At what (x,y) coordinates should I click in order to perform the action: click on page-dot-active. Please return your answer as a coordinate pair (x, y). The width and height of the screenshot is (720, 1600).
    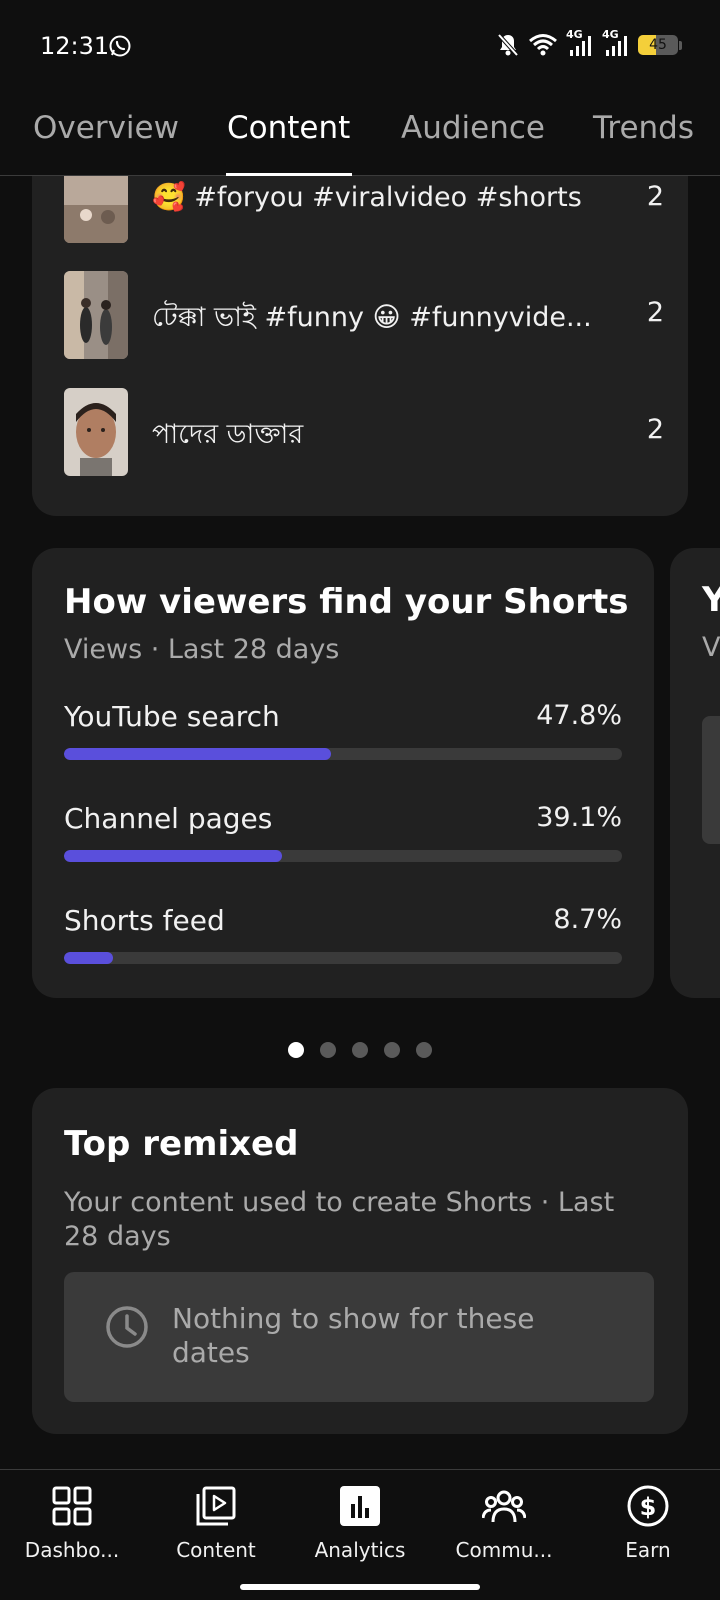
    Looking at the image, I should click on (296, 1050).